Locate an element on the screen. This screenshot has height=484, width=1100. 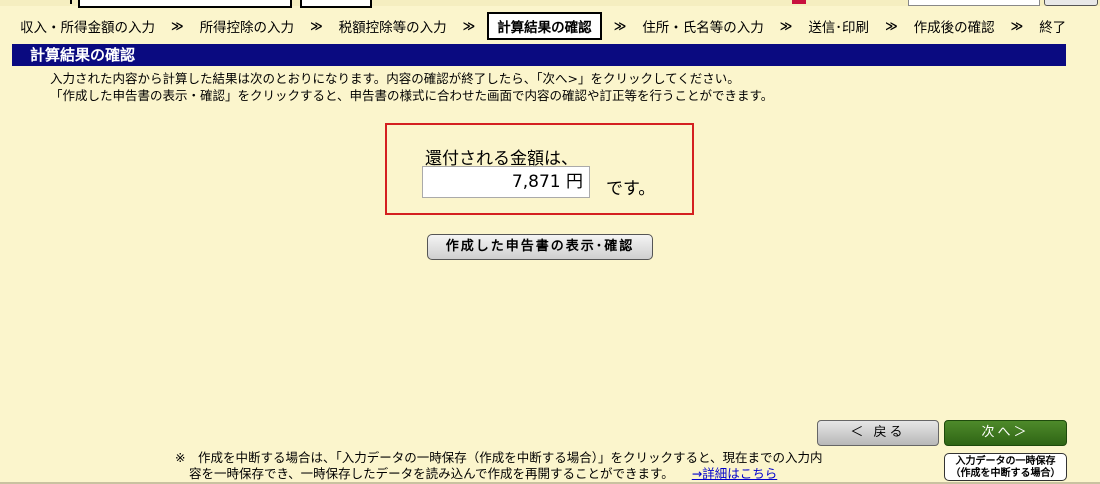
step-deductions: 所得控除の入力 is located at coordinates (247, 28).